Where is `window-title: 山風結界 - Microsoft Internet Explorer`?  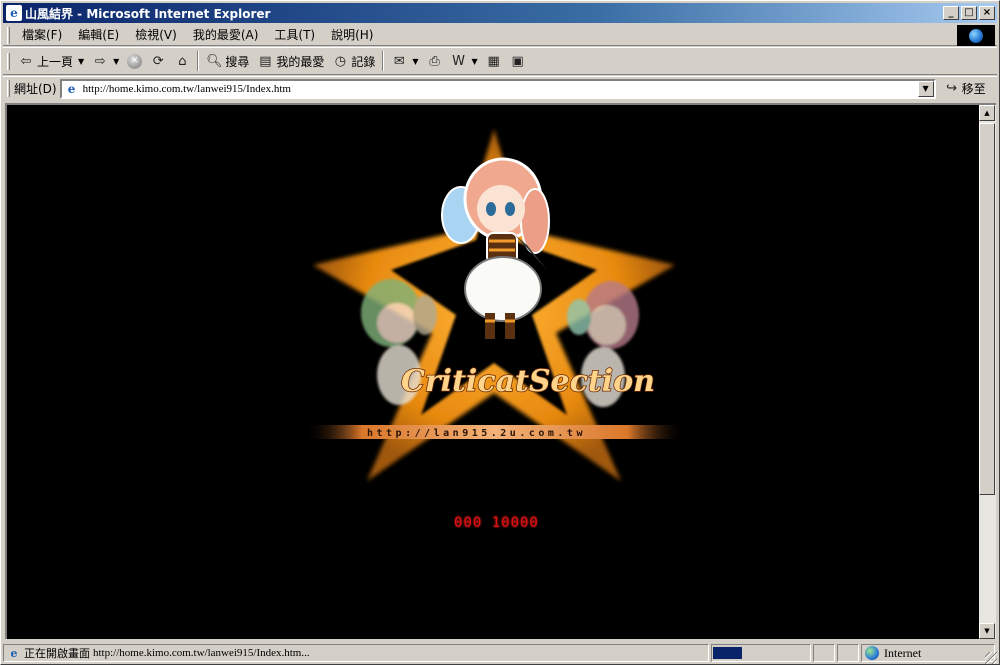
window-title: 山風結界 - Microsoft Internet Explorer is located at coordinates (148, 13).